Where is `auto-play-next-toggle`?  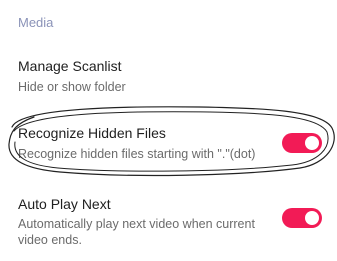 auto-play-next-toggle is located at coordinates (302, 218).